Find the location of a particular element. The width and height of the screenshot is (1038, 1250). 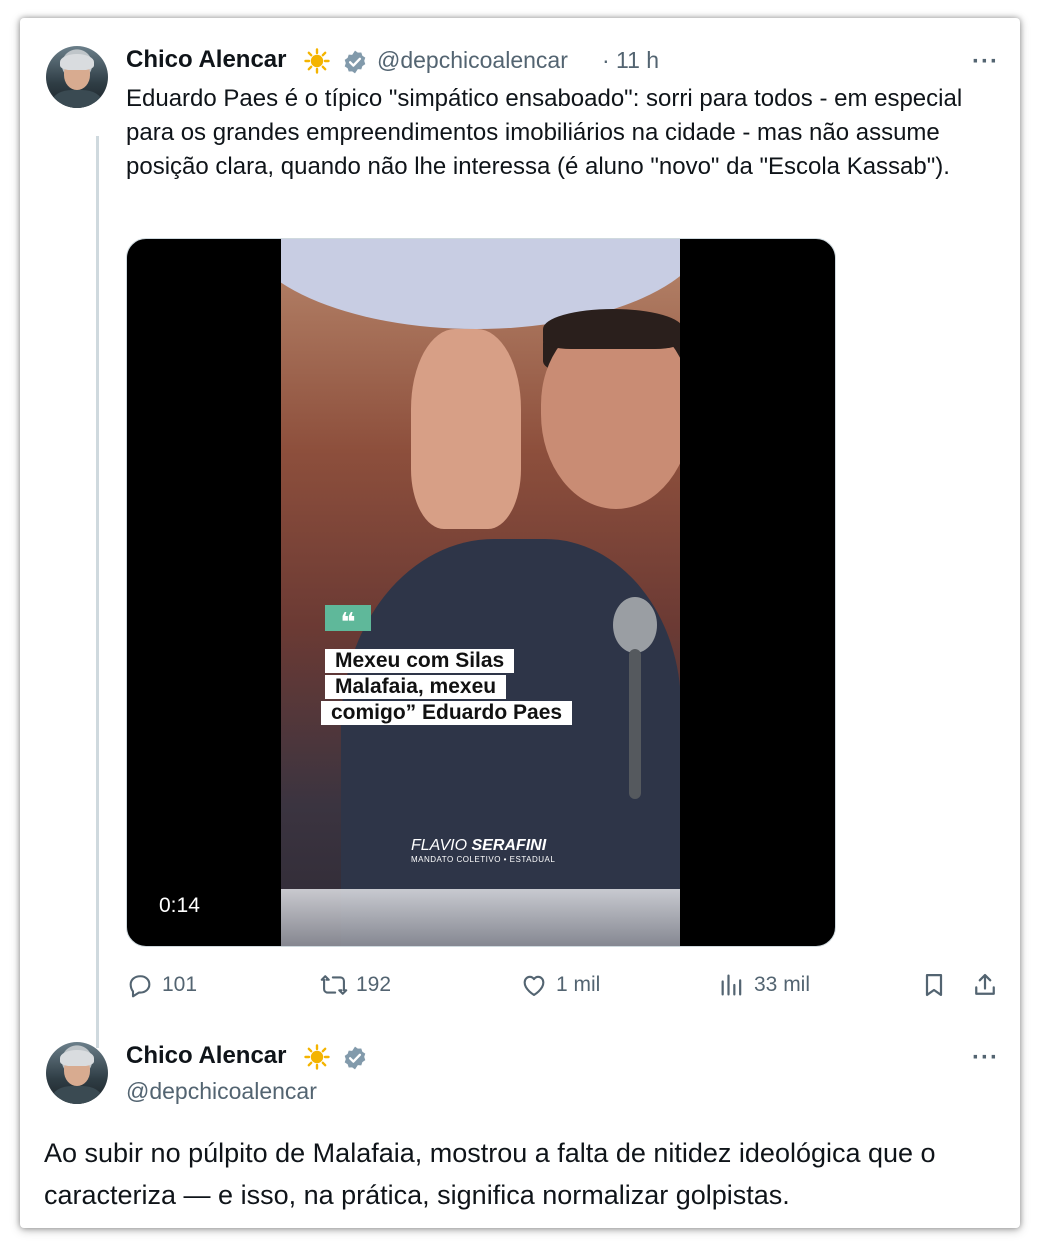

video-duration: 0:14 is located at coordinates (179, 905).